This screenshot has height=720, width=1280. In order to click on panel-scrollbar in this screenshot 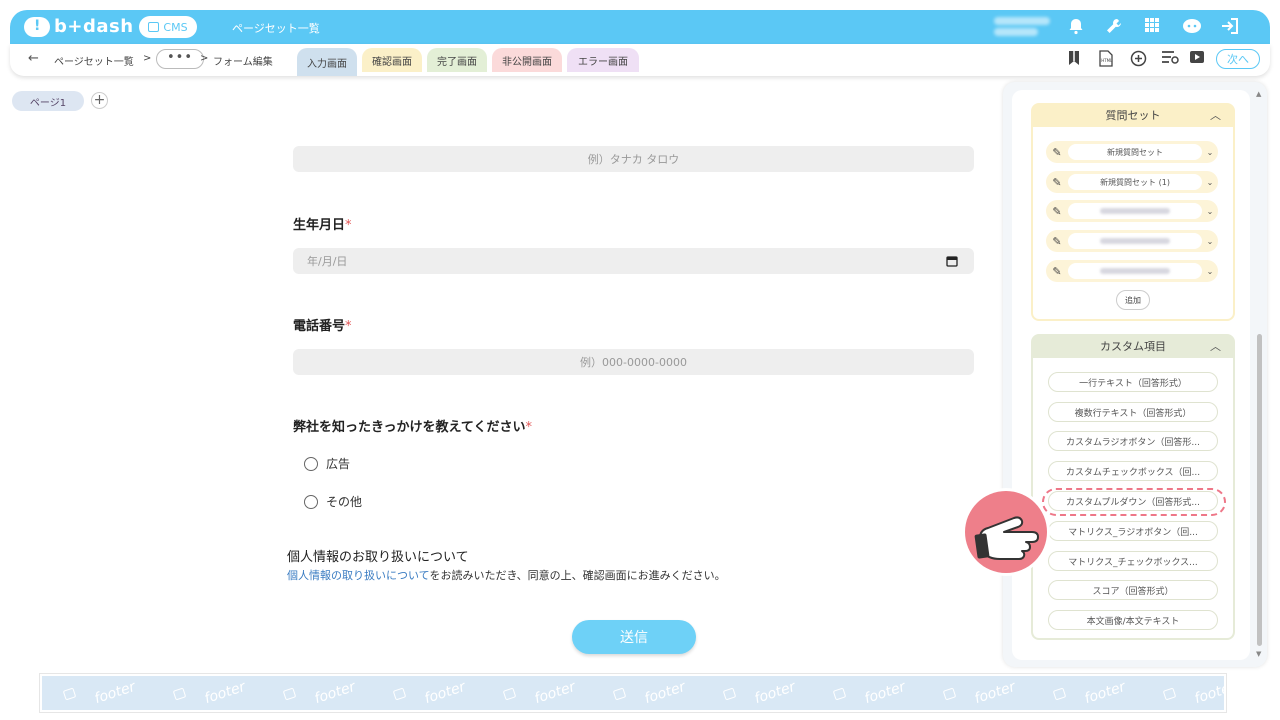, I will do `click(1259, 490)`.